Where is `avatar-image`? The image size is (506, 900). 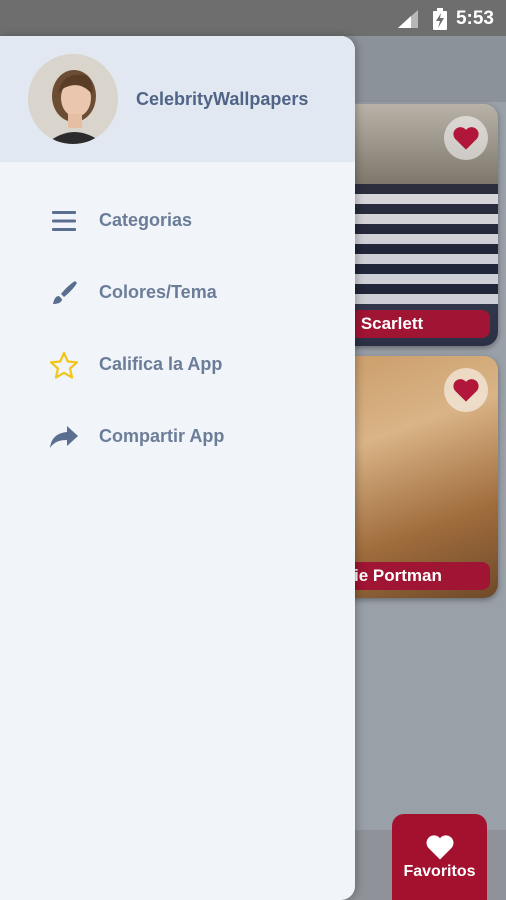 avatar-image is located at coordinates (73, 99).